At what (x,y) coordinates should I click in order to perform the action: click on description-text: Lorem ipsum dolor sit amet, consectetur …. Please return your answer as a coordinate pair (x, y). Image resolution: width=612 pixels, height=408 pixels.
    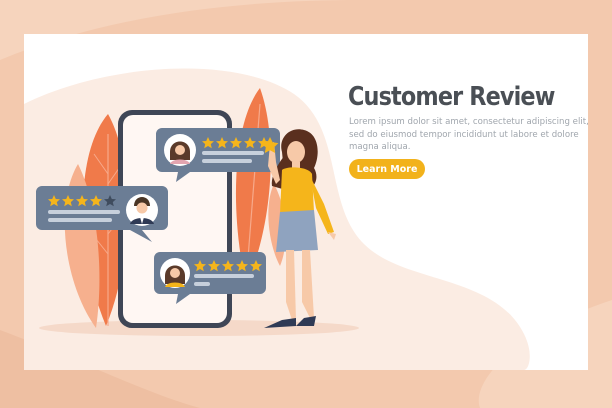
    Looking at the image, I should click on (468, 134).